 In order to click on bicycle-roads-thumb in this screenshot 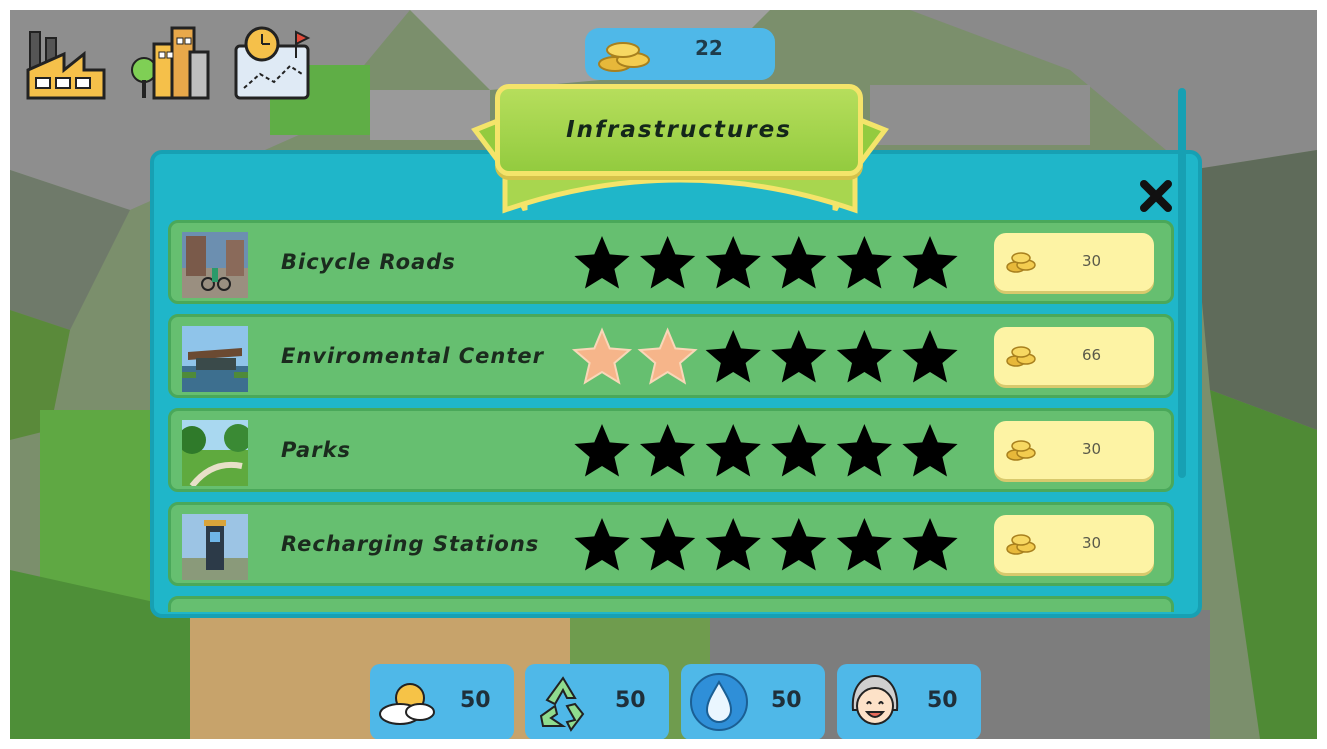, I will do `click(215, 265)`.